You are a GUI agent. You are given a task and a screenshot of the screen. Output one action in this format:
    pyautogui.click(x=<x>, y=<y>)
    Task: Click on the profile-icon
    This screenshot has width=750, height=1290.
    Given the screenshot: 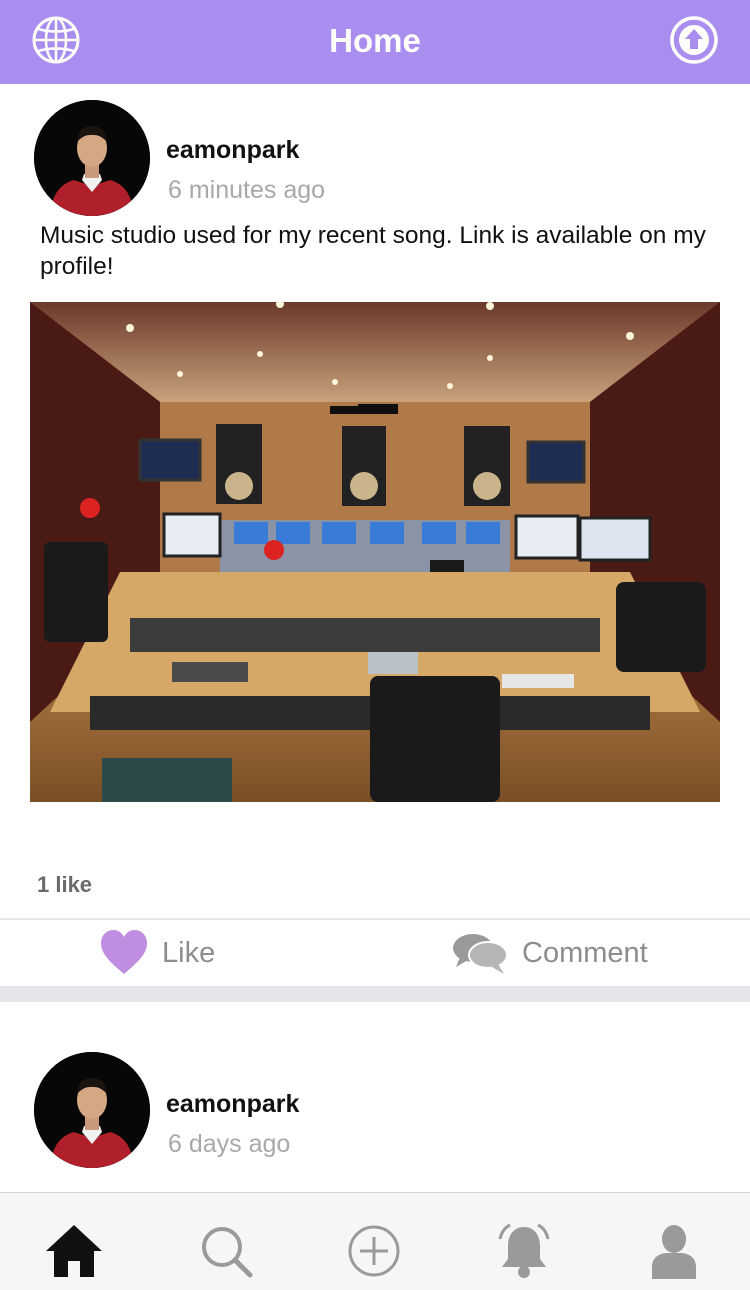 What is the action you would take?
    pyautogui.click(x=674, y=1251)
    